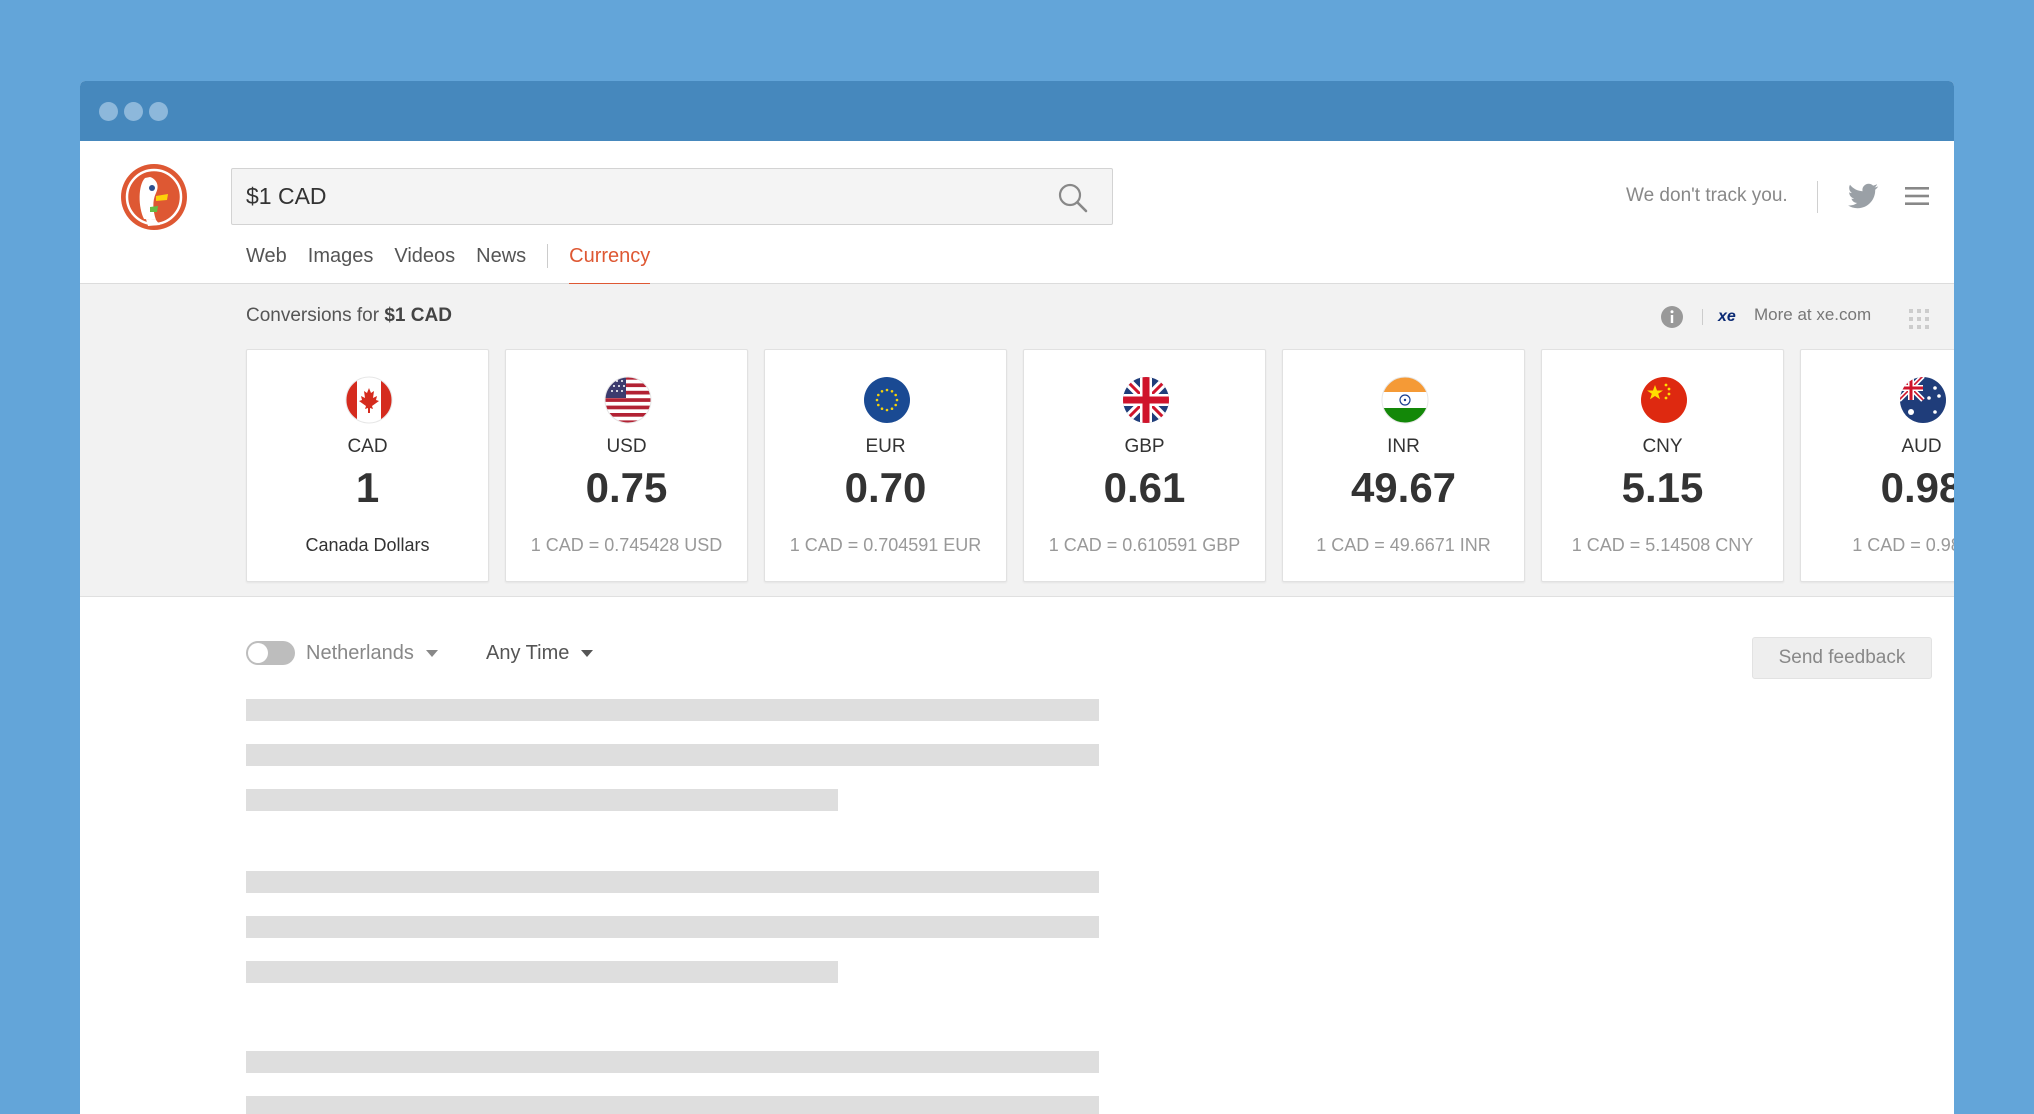  I want to click on currency-code: AUD, so click(1921, 446).